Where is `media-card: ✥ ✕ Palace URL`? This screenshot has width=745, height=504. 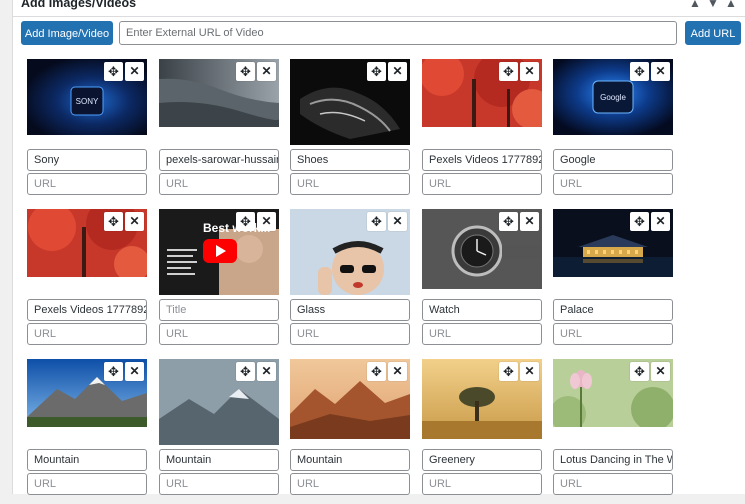 media-card: ✥ ✕ Palace URL is located at coordinates (613, 281).